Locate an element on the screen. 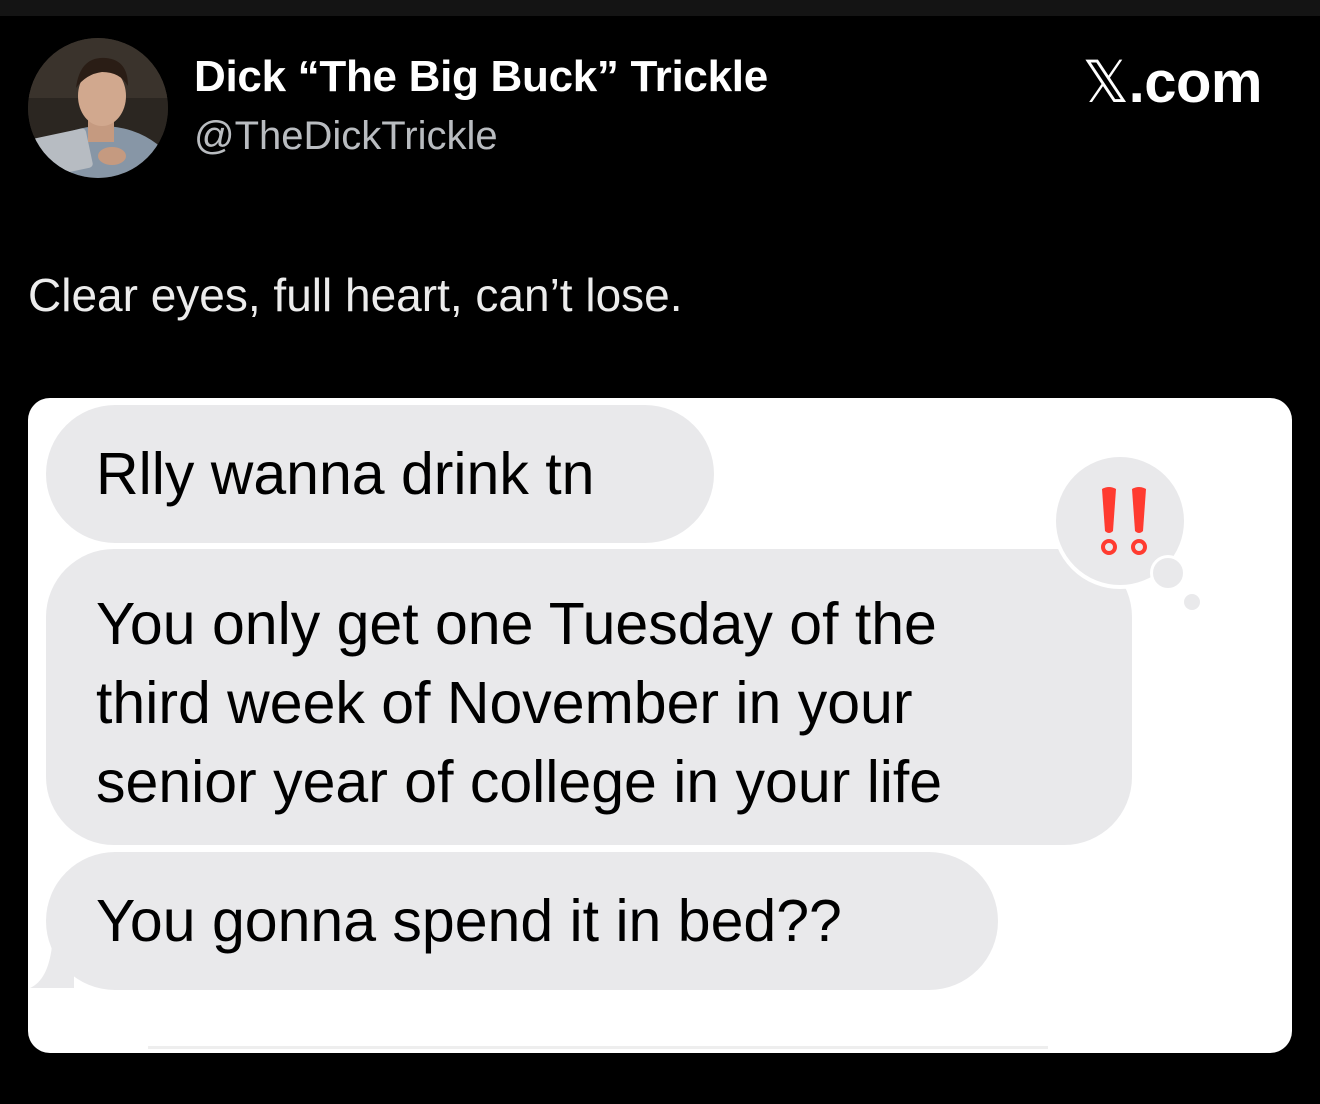  message-bubble: Rlly wanna drink tn is located at coordinates (380, 474).